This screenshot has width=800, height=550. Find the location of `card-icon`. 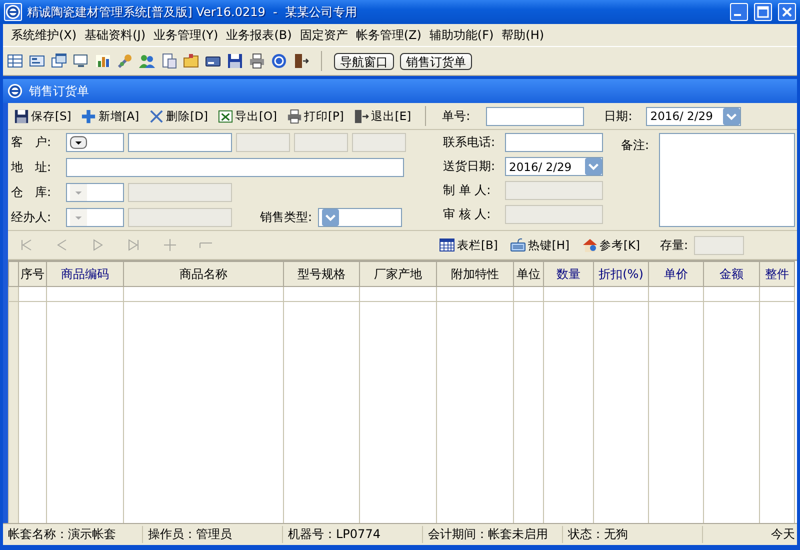

card-icon is located at coordinates (37, 61).